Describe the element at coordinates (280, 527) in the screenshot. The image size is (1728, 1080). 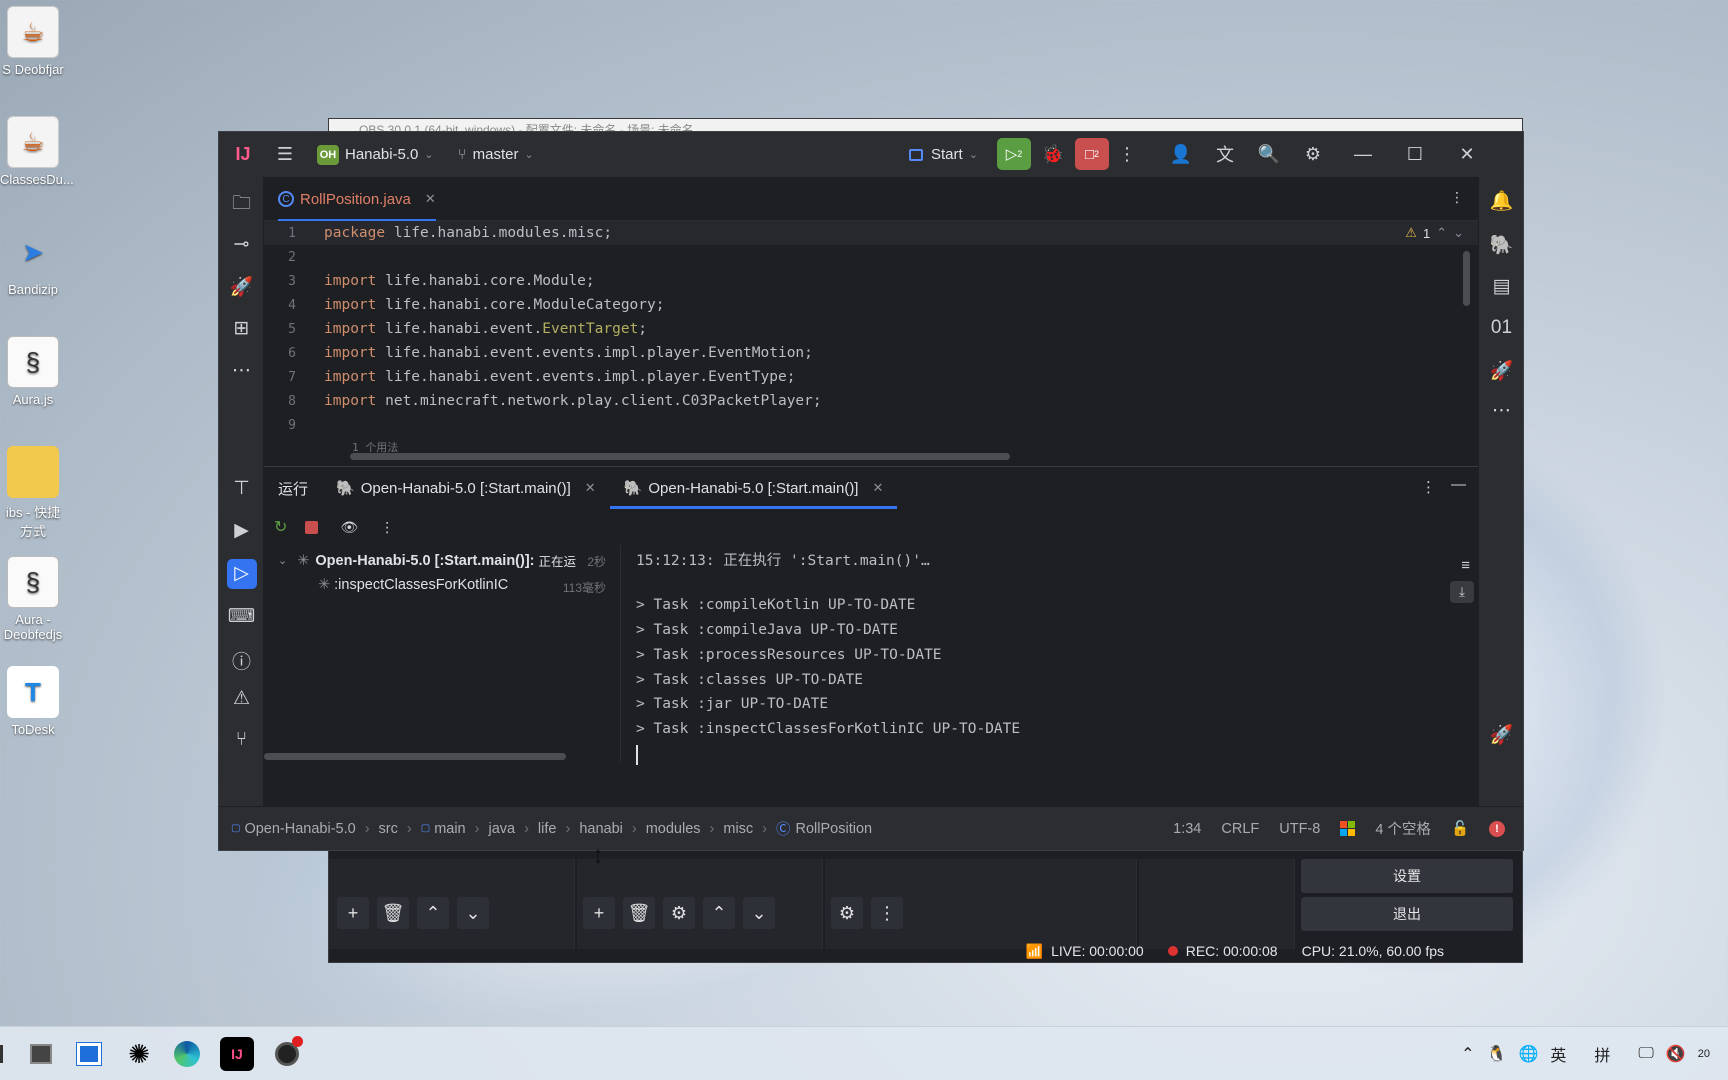
I see `rerun-icon: ↻` at that location.